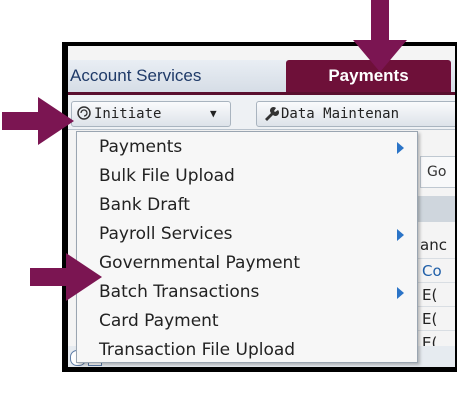  I want to click on callout-arrow-down-icon, so click(380, 36).